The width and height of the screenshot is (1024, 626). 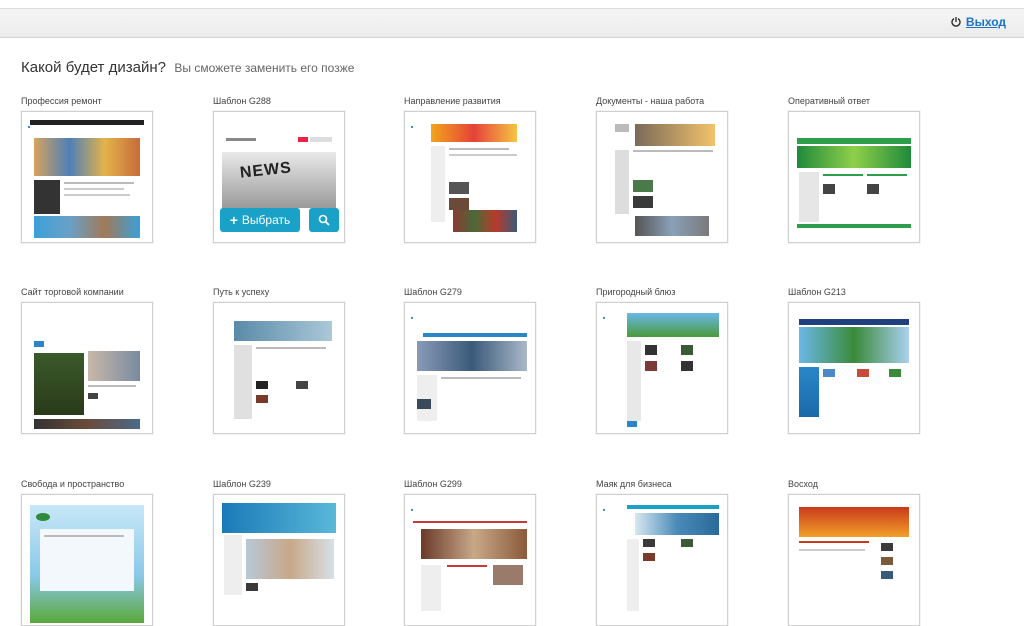 I want to click on template-card: Маяк для бизнеса, so click(x=663, y=552).